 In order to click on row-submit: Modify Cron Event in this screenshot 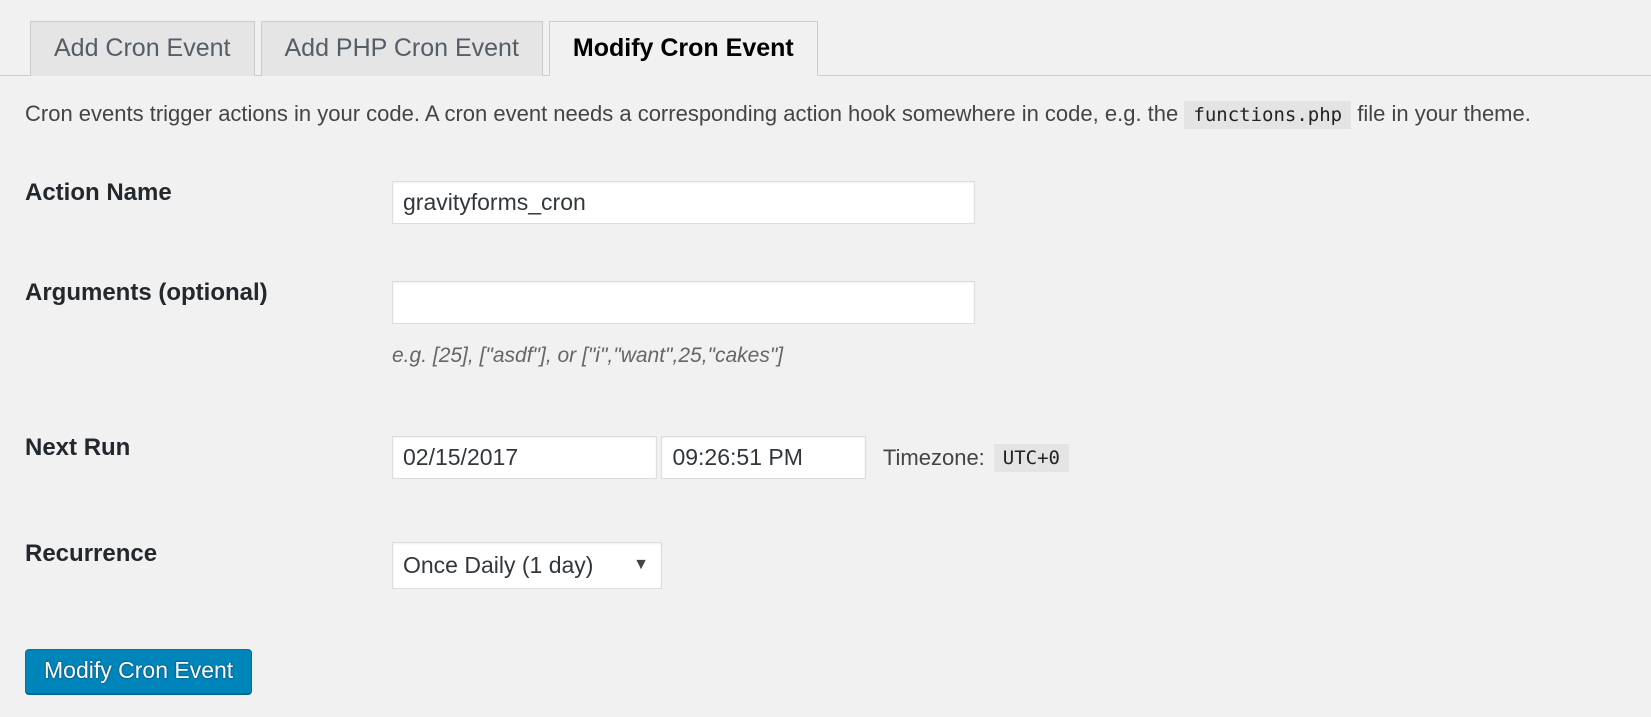, I will do `click(825, 671)`.